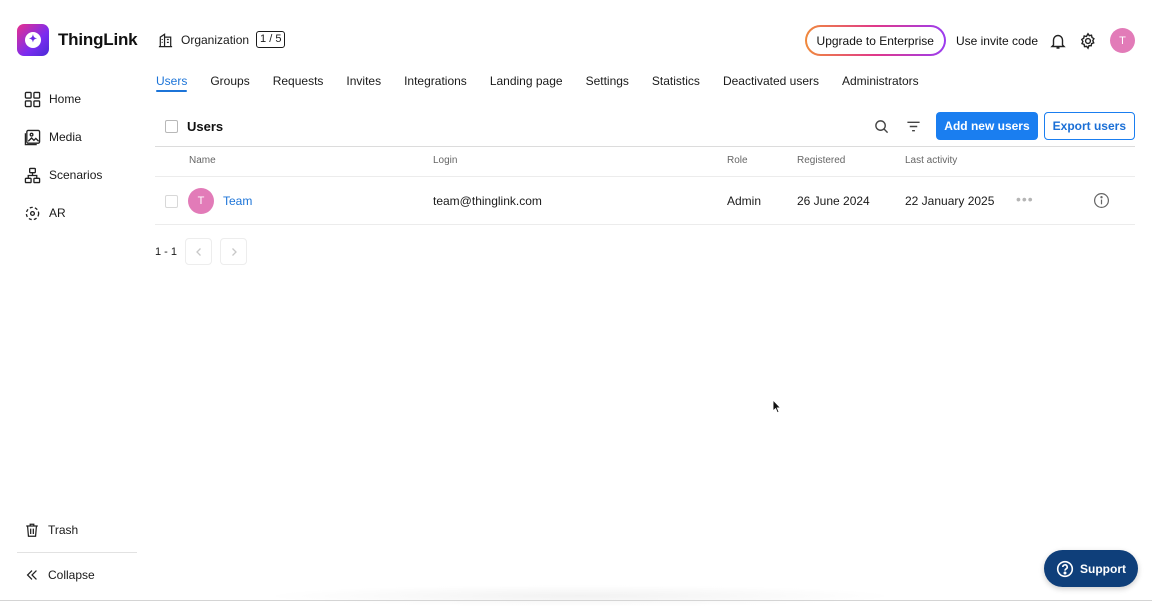 The width and height of the screenshot is (1152, 612). What do you see at coordinates (576, 600) in the screenshot?
I see `bottom-border` at bounding box center [576, 600].